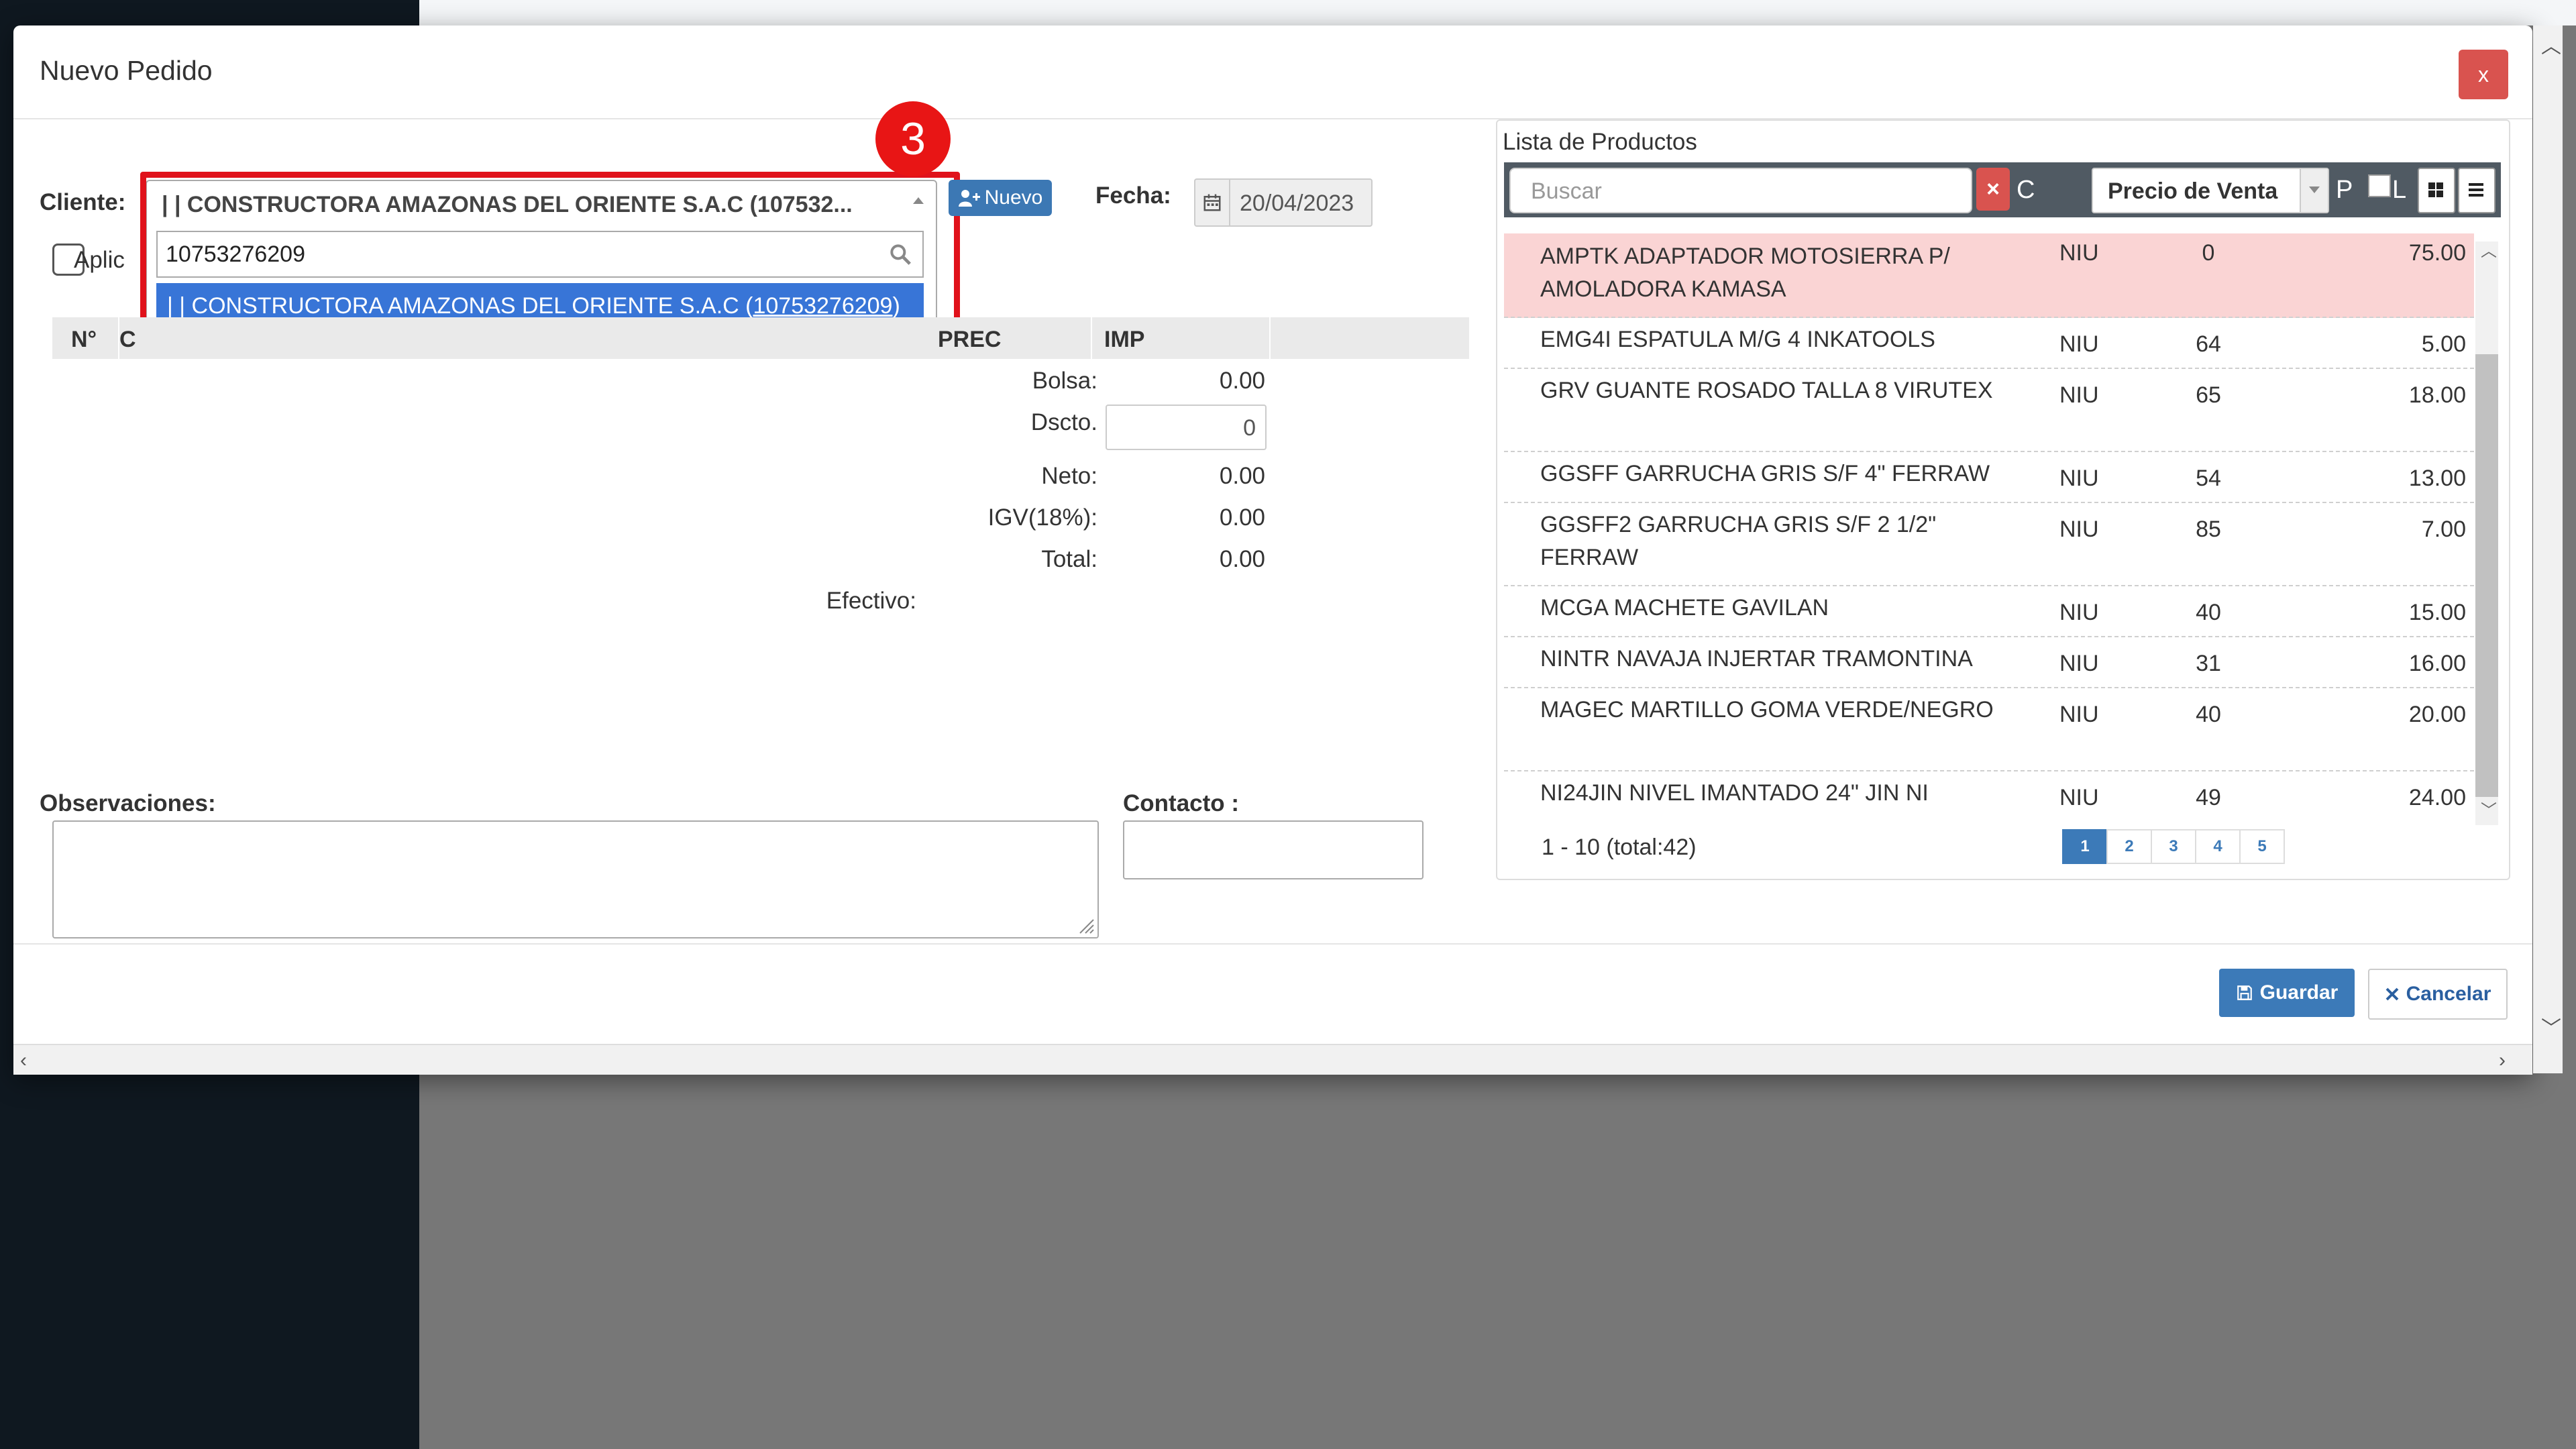  I want to click on igv-value: 0.00, so click(1242, 517).